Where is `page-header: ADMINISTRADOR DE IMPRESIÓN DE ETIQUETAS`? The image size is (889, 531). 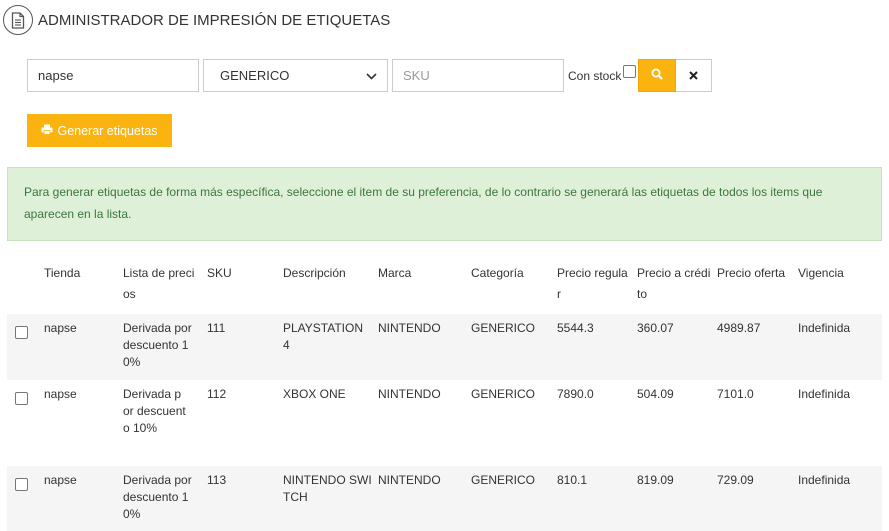
page-header: ADMINISTRADOR DE IMPRESIÓN DE ETIQUETAS is located at coordinates (196, 20).